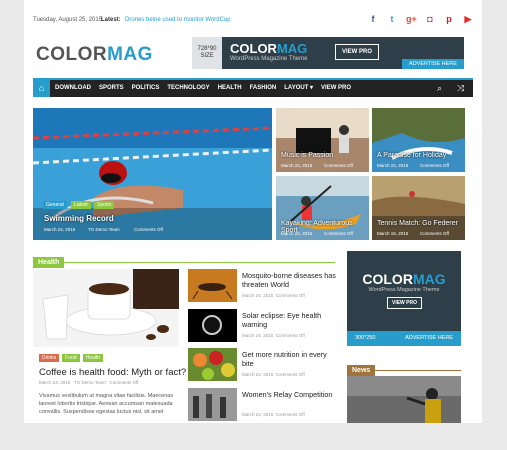  Describe the element at coordinates (207, 49) in the screenshot. I see `ad-size: 728*90` at that location.